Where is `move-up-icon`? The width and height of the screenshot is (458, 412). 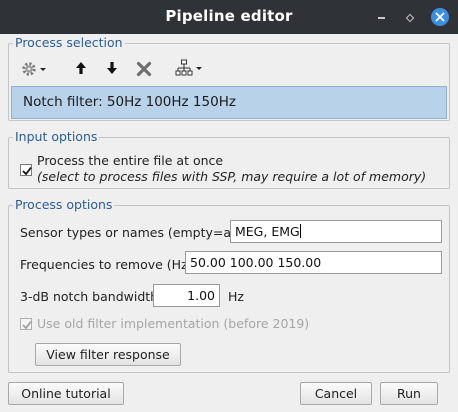
move-up-icon is located at coordinates (81, 69).